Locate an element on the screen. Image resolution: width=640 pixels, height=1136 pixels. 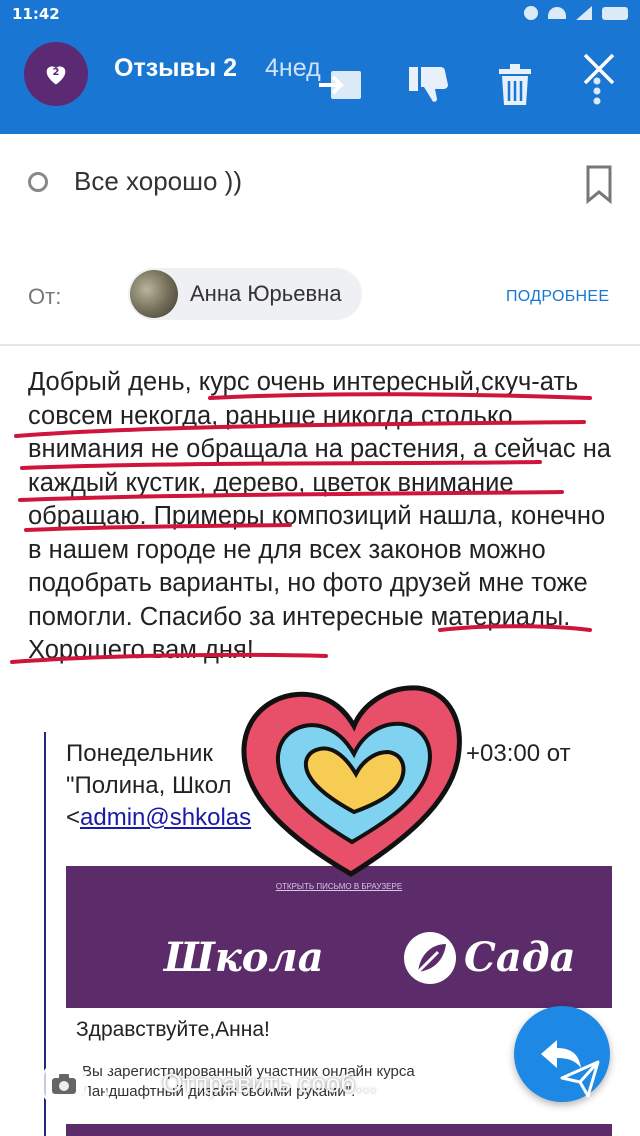
delete-button is located at coordinates (515, 85).